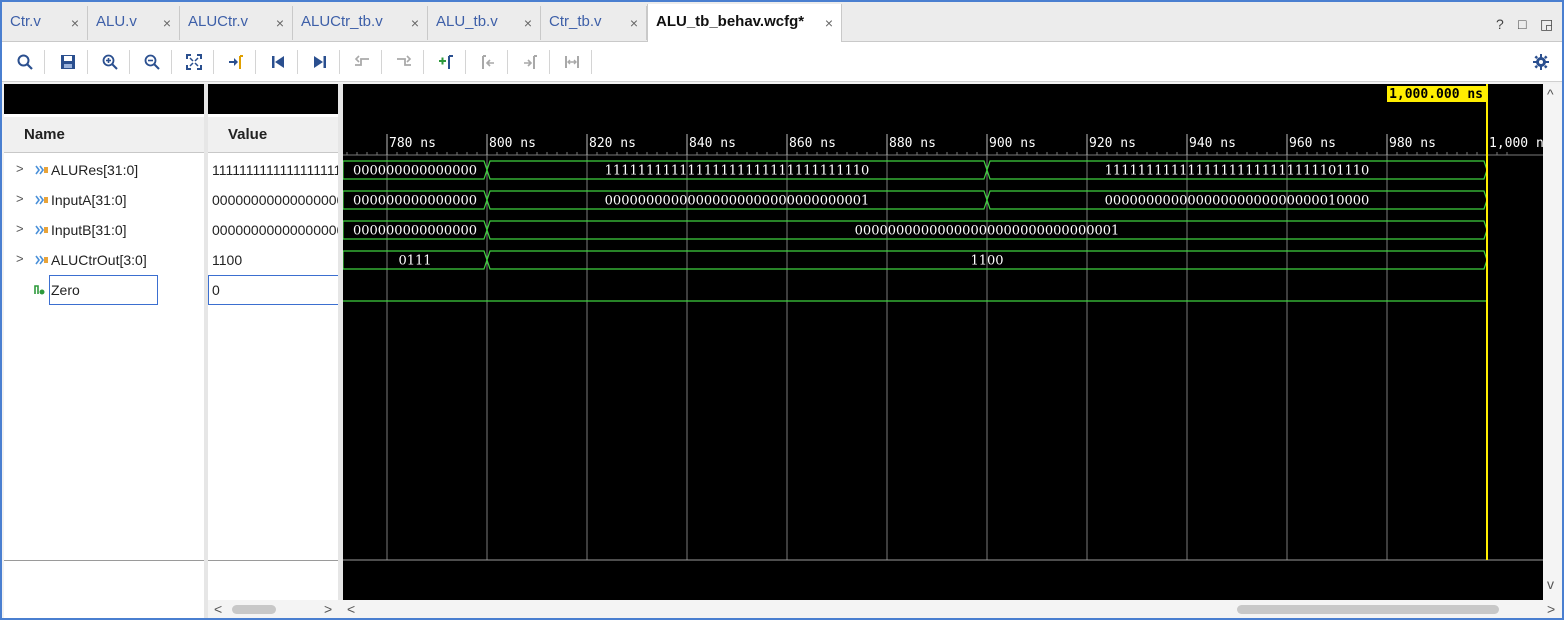 This screenshot has height=620, width=1564. What do you see at coordinates (1212, 143) in the screenshot?
I see `time-tick-label: 940 ns` at bounding box center [1212, 143].